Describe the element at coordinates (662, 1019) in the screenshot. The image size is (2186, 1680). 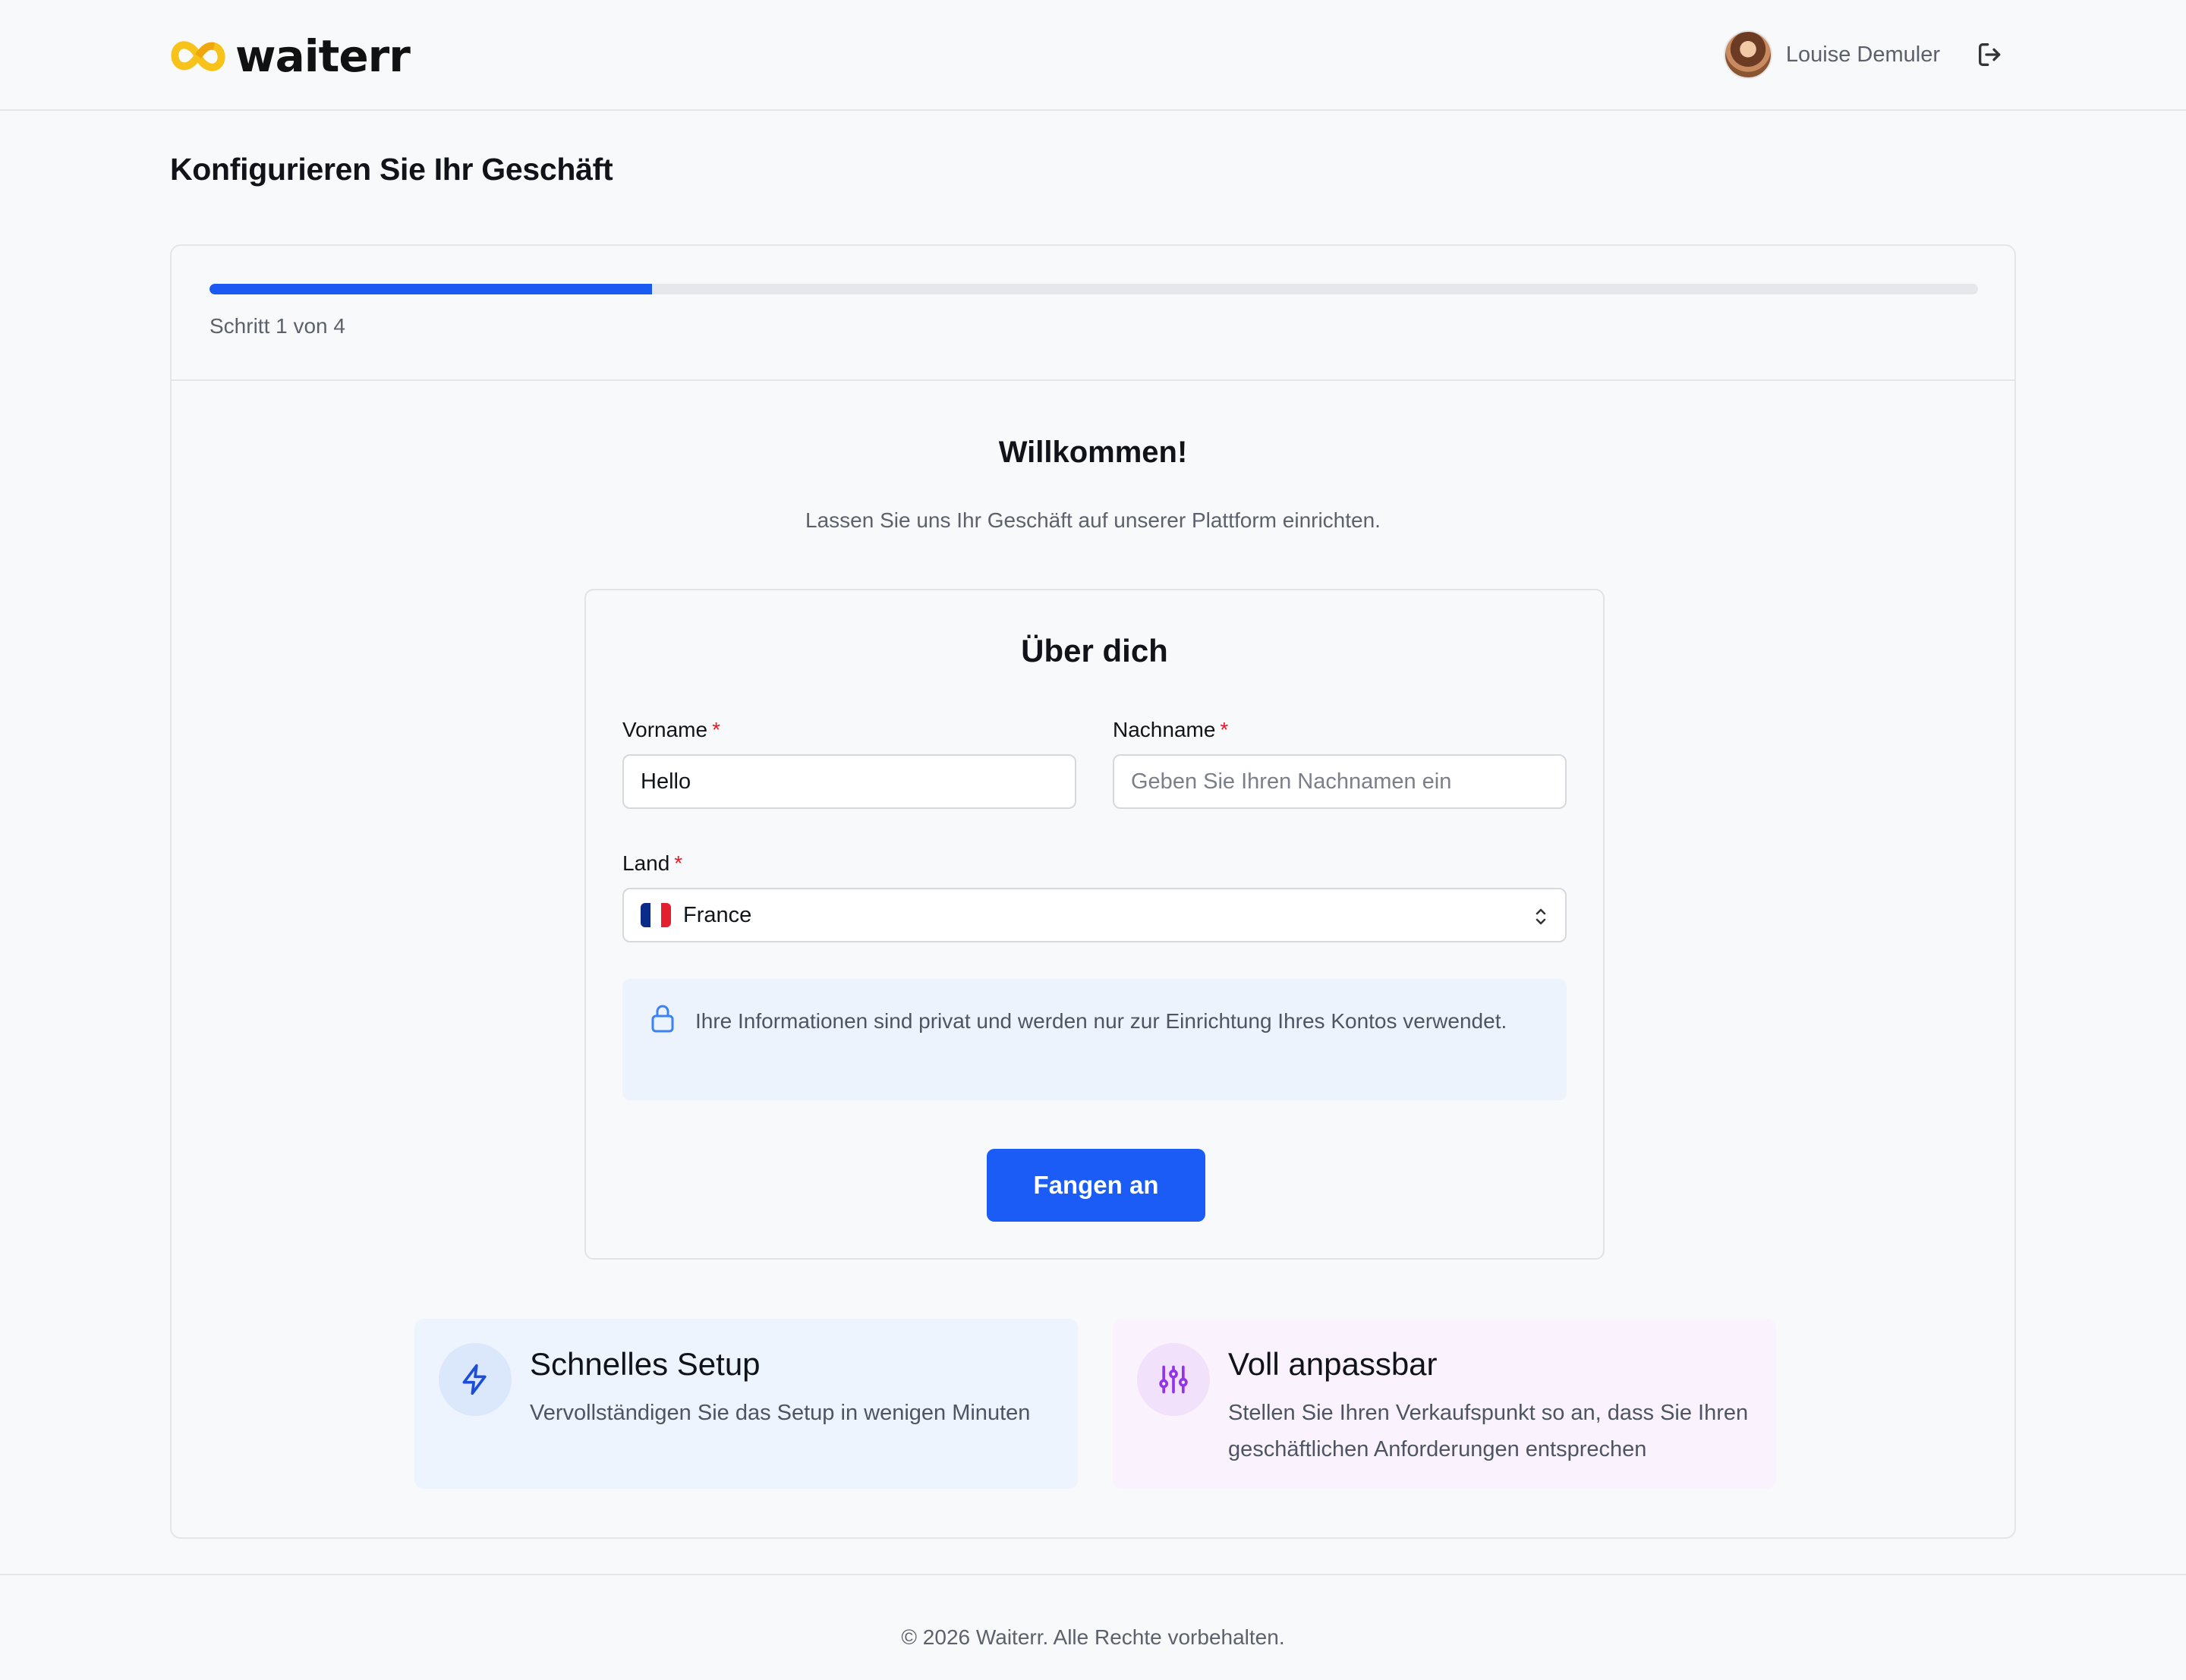
I see `lock-icon` at that location.